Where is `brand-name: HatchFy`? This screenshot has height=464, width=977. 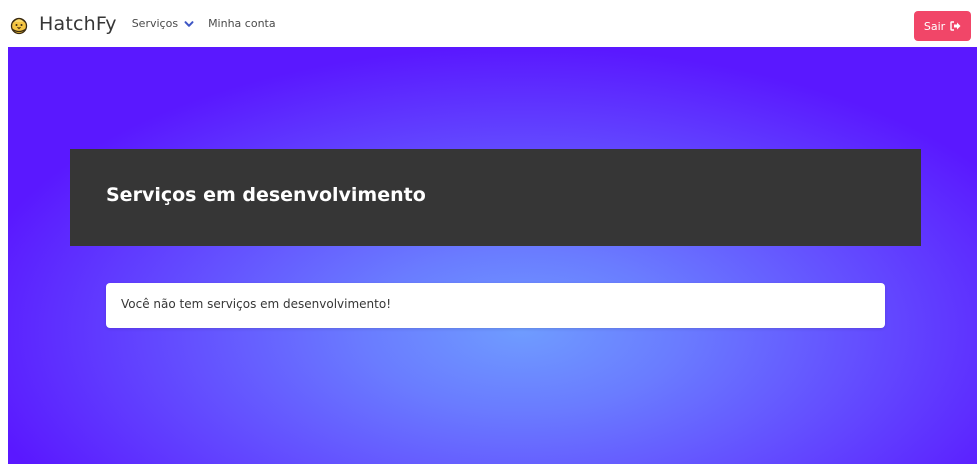
brand-name: HatchFy is located at coordinates (78, 23).